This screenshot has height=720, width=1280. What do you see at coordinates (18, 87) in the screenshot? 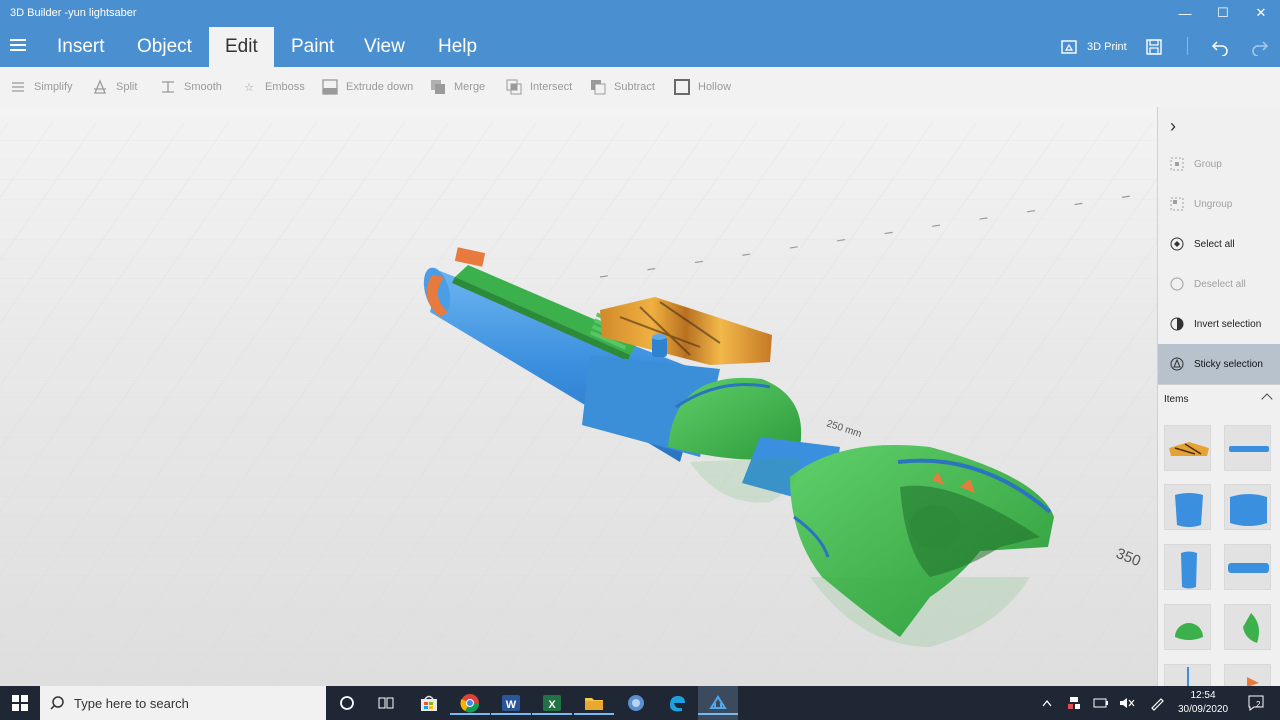
I see `simplify-icon` at bounding box center [18, 87].